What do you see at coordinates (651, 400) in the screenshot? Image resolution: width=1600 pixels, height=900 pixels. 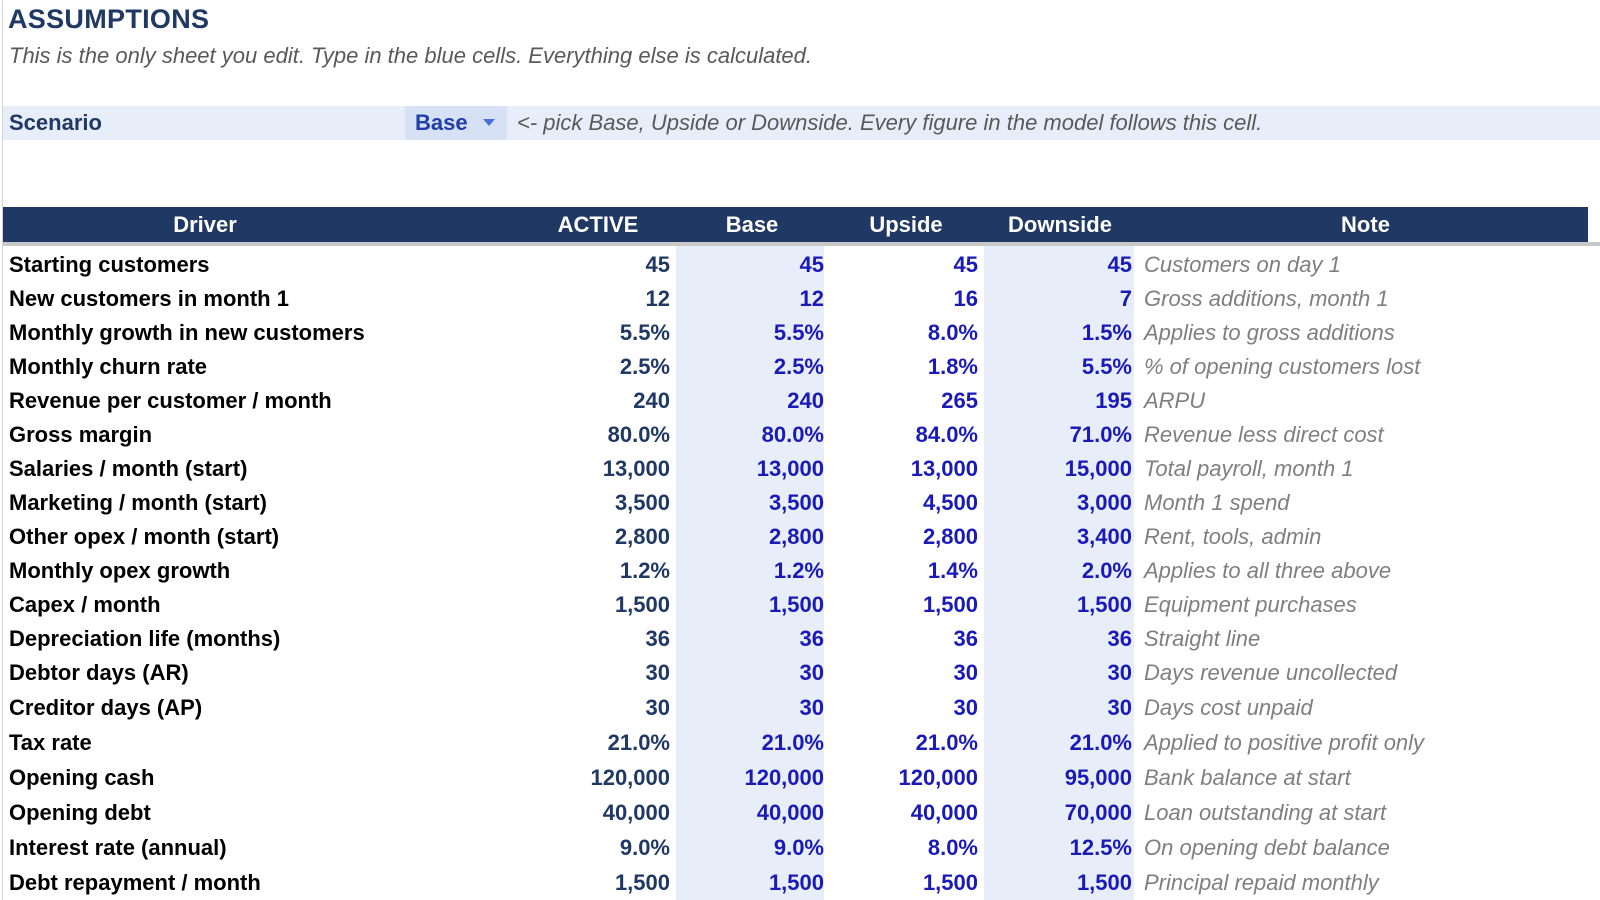 I see `active-value: 240` at bounding box center [651, 400].